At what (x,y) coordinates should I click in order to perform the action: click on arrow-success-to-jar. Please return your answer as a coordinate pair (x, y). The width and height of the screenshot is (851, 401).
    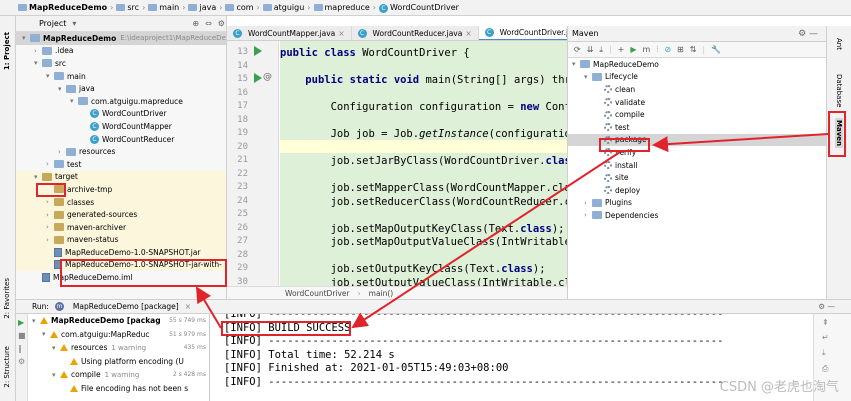
    Looking at the image, I should click on (208, 307).